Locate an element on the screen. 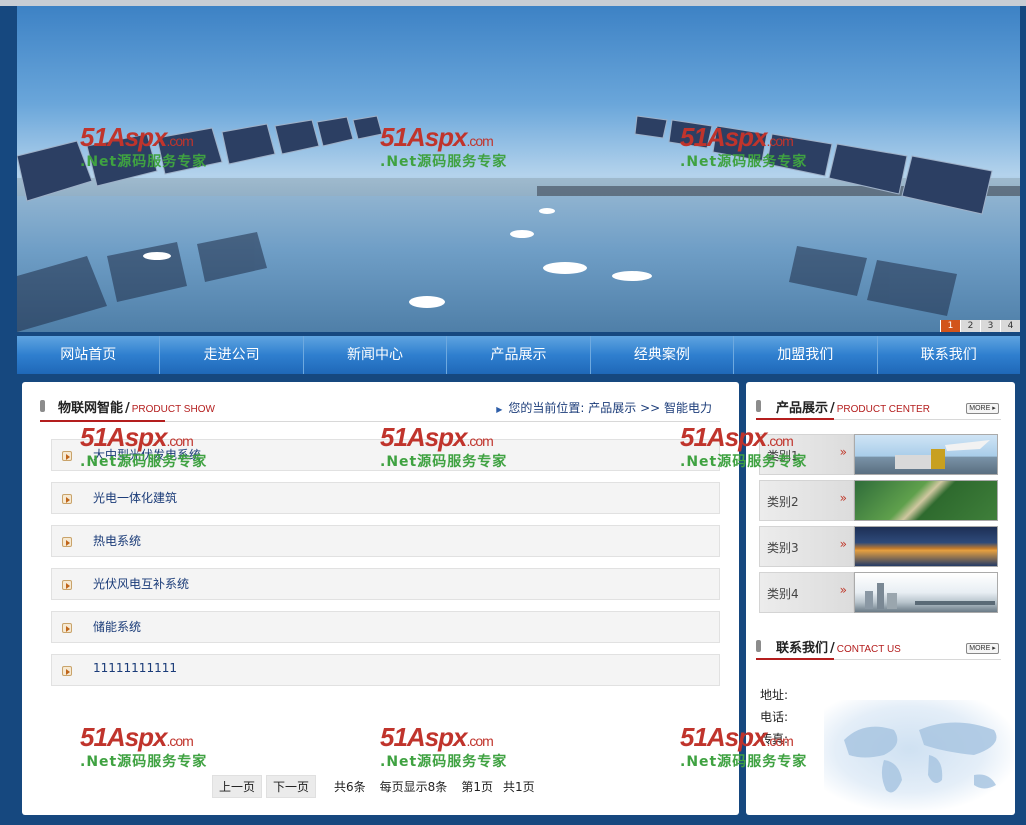  page-title: 物联网智能 is located at coordinates (91, 408).